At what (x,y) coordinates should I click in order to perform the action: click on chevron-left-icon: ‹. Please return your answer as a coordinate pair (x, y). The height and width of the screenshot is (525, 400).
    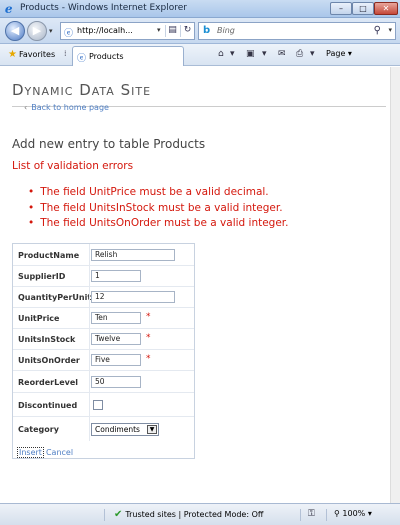
    Looking at the image, I should click on (26, 107).